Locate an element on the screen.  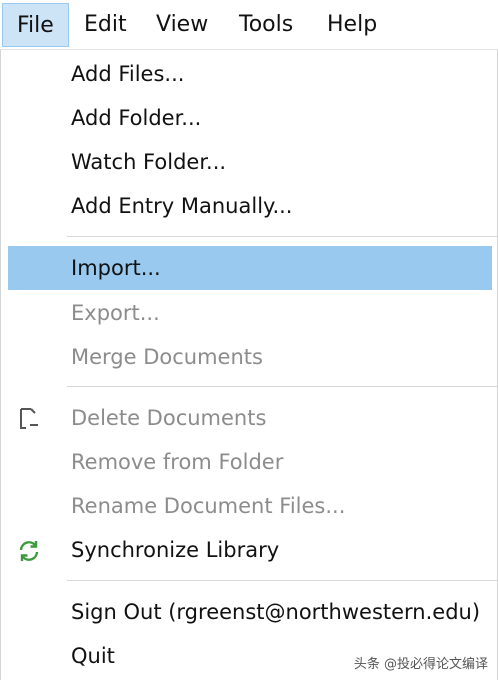
menu-item-merge-documents: Merge Documents is located at coordinates (250, 357).